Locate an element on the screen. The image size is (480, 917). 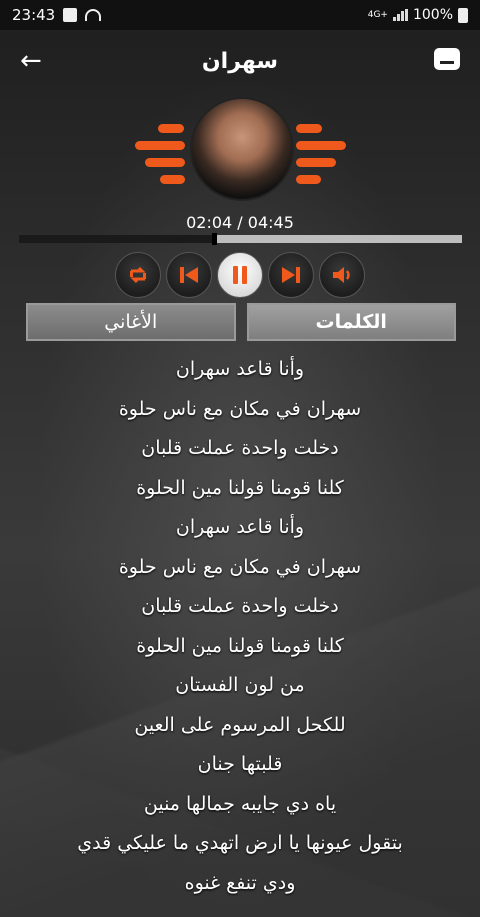
lyric-line: ياه دي جايبه جمالها منين is located at coordinates (240, 803).